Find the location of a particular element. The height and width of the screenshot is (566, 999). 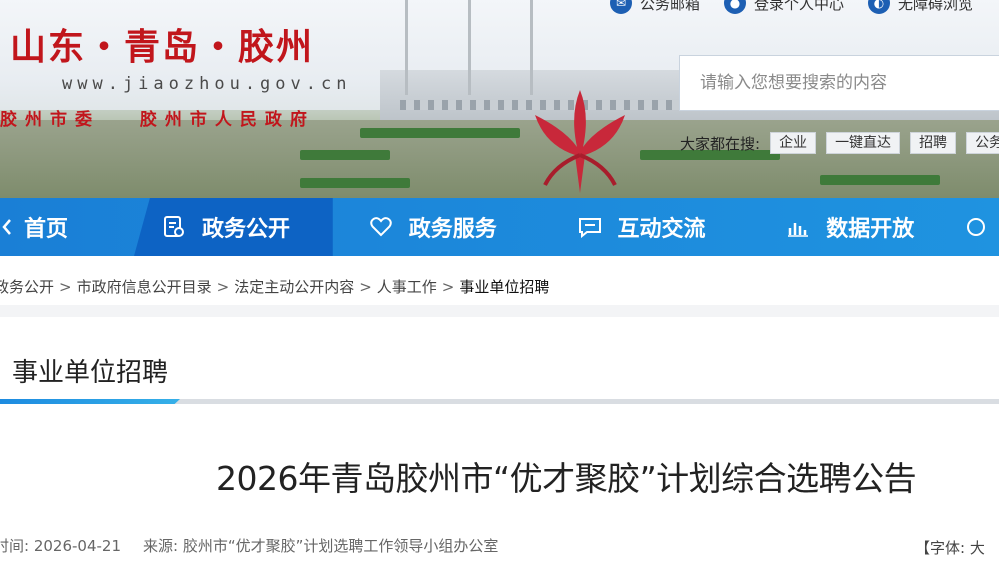

hot-tag: 公务 is located at coordinates (982, 143).